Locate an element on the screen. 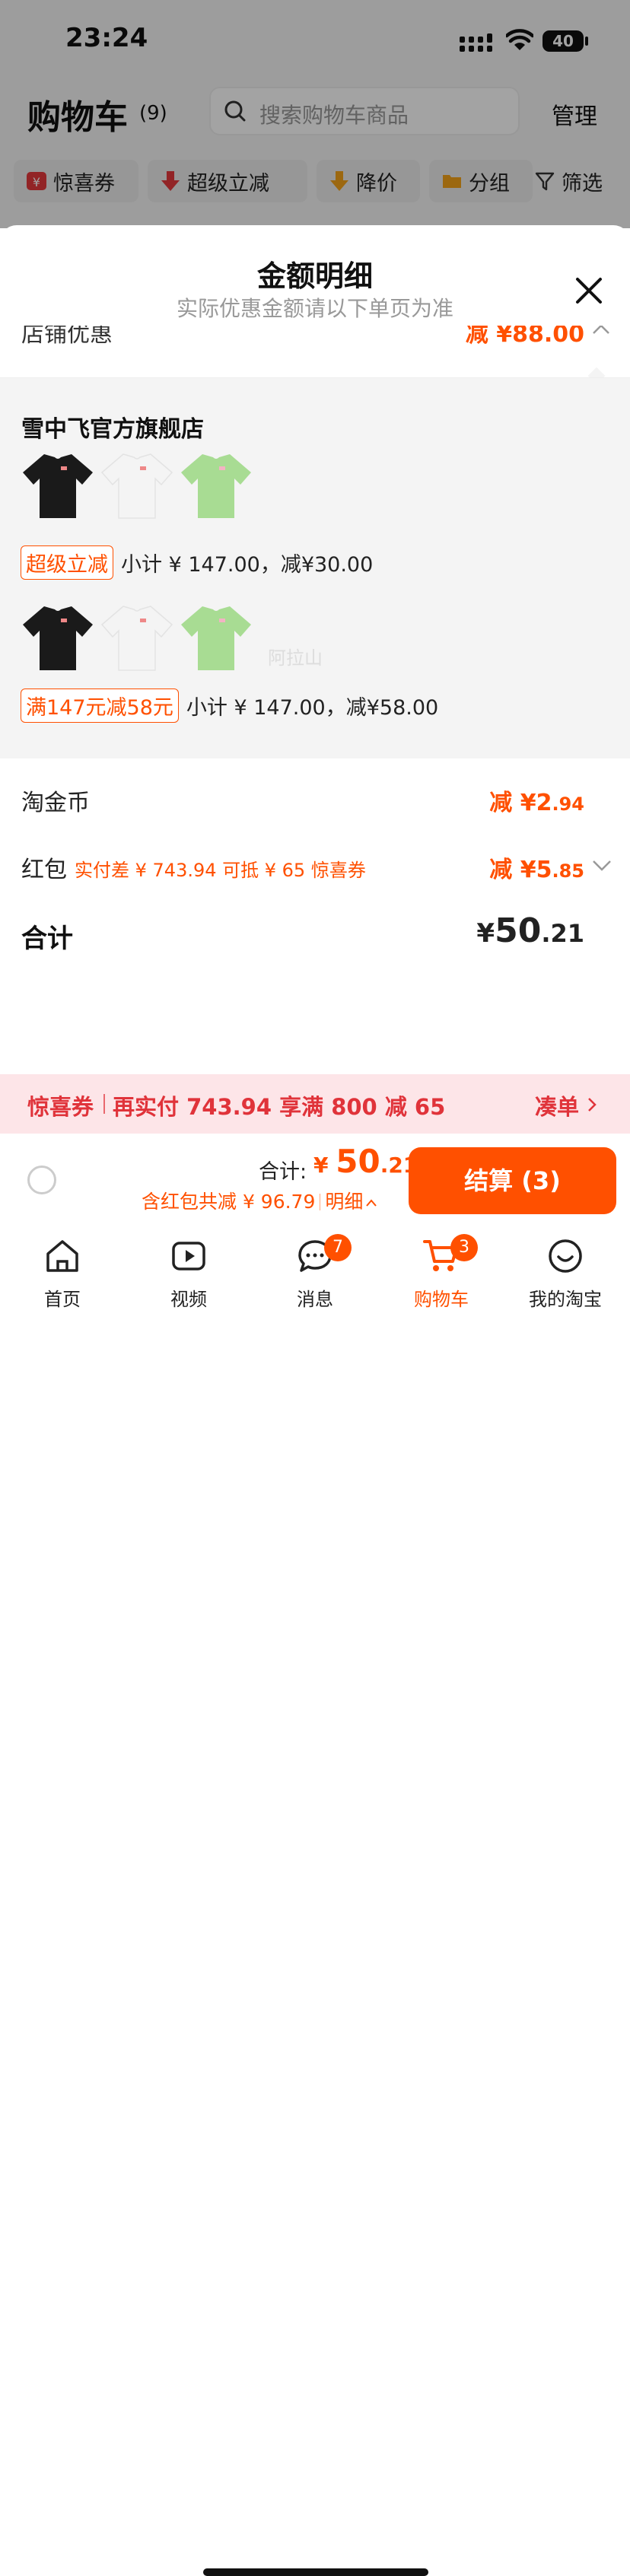 The image size is (630, 2576). red-packet-amount: 减 ¥5.85 is located at coordinates (537, 870).